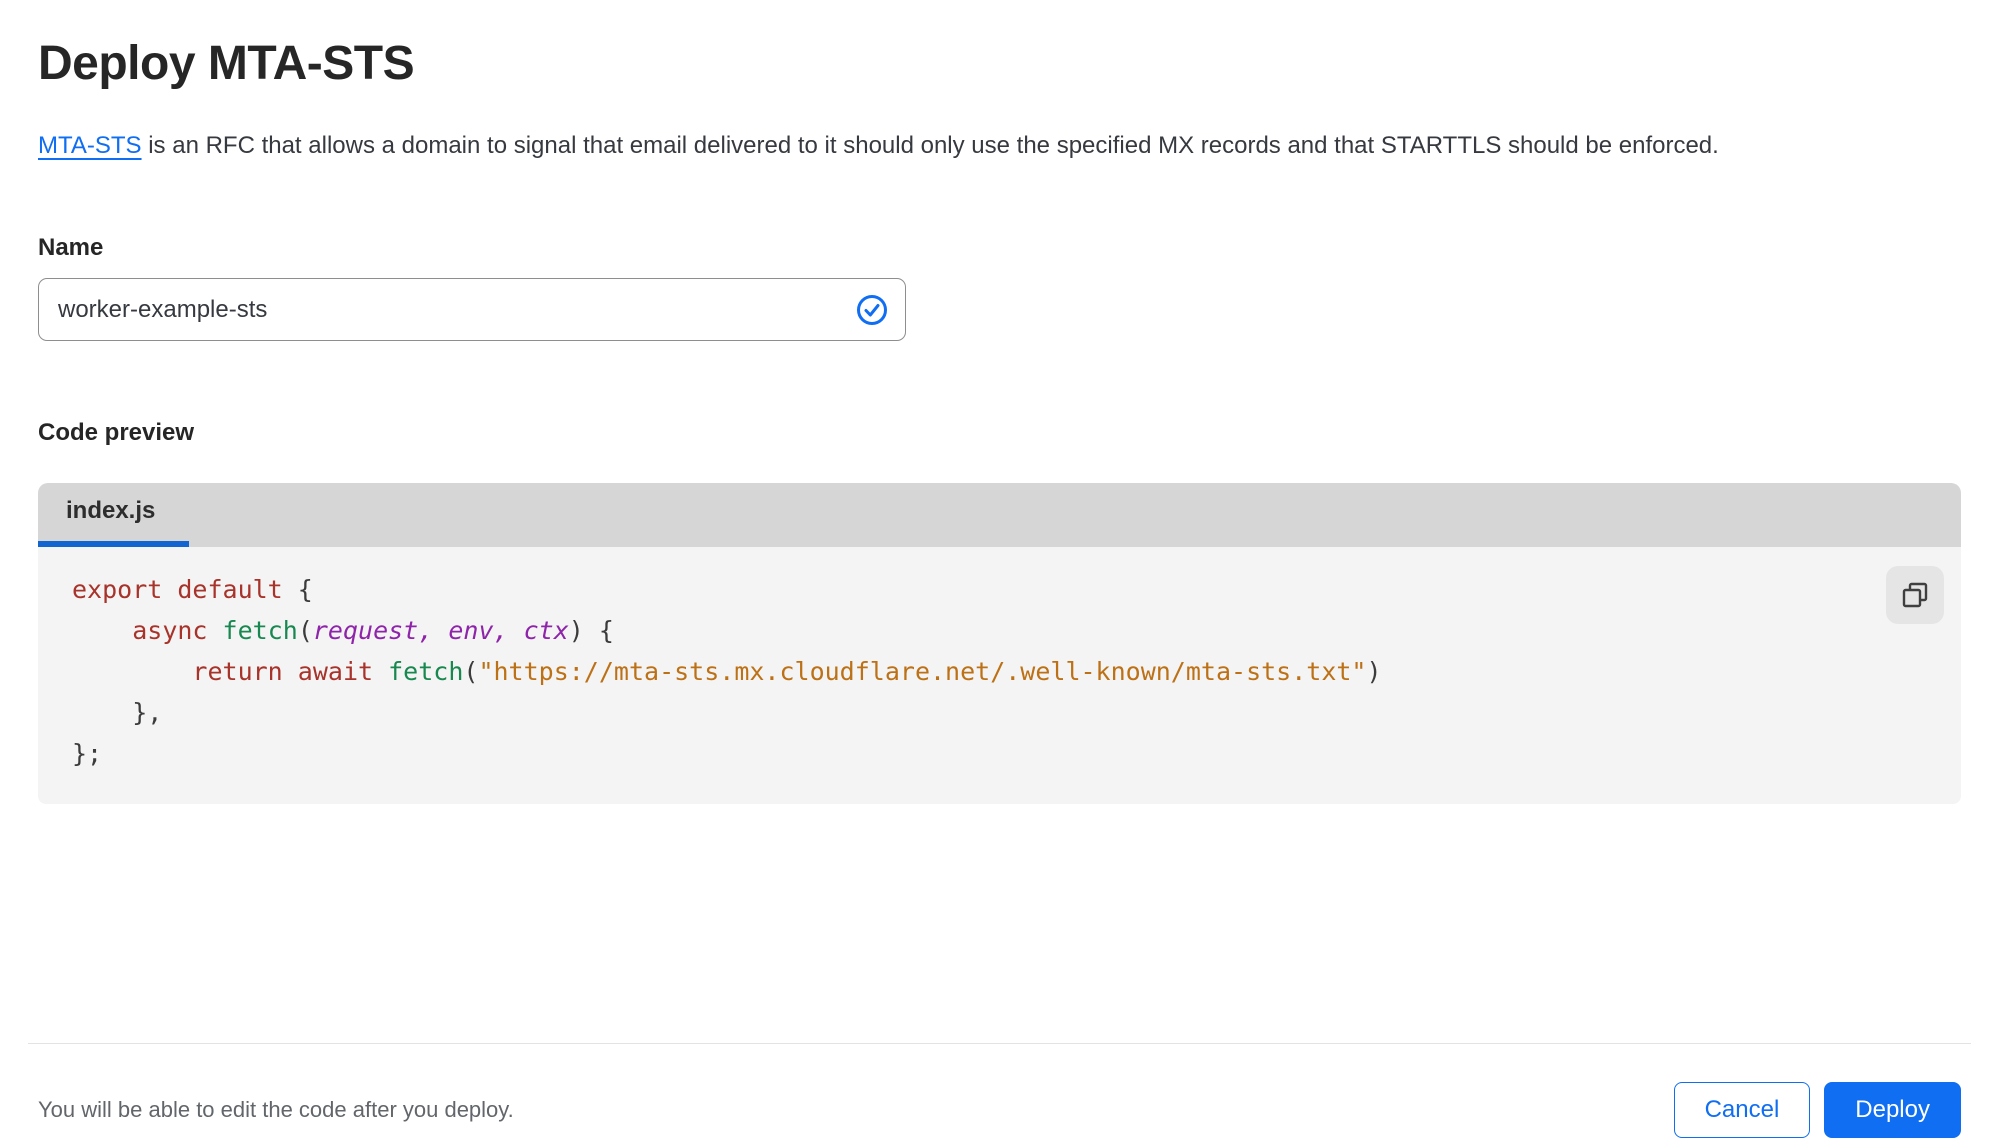 Image resolution: width=1999 pixels, height=1138 pixels. Describe the element at coordinates (87, 753) in the screenshot. I see `code-line: };` at that location.